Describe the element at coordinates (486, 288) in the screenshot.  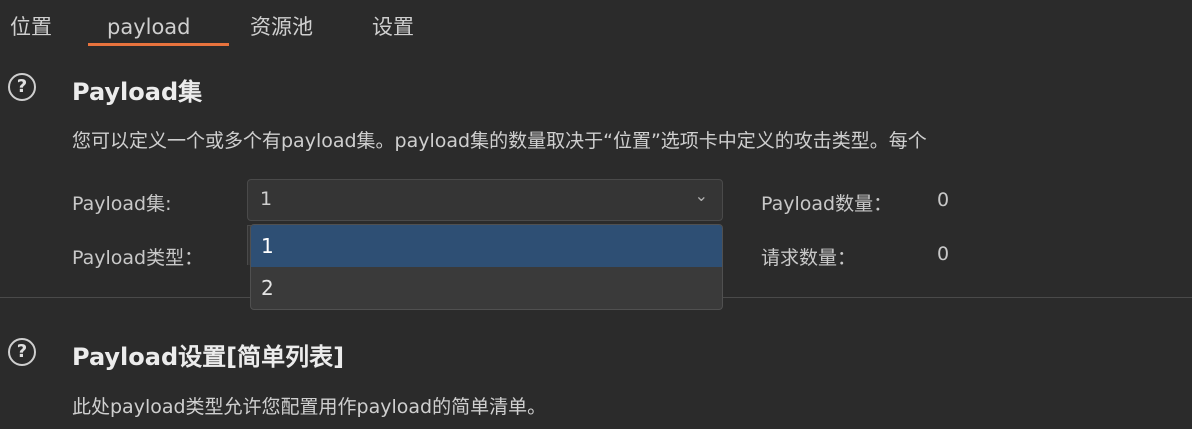
I see `dropdown-option-2: 2` at that location.